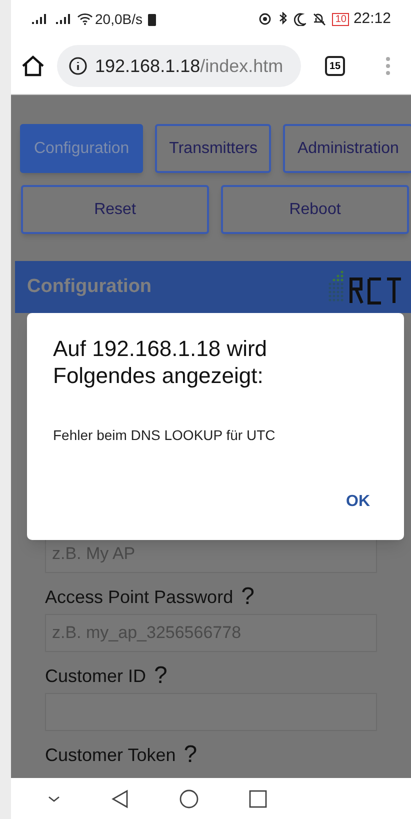  I want to click on nav-tab: Transmitters, so click(213, 148).